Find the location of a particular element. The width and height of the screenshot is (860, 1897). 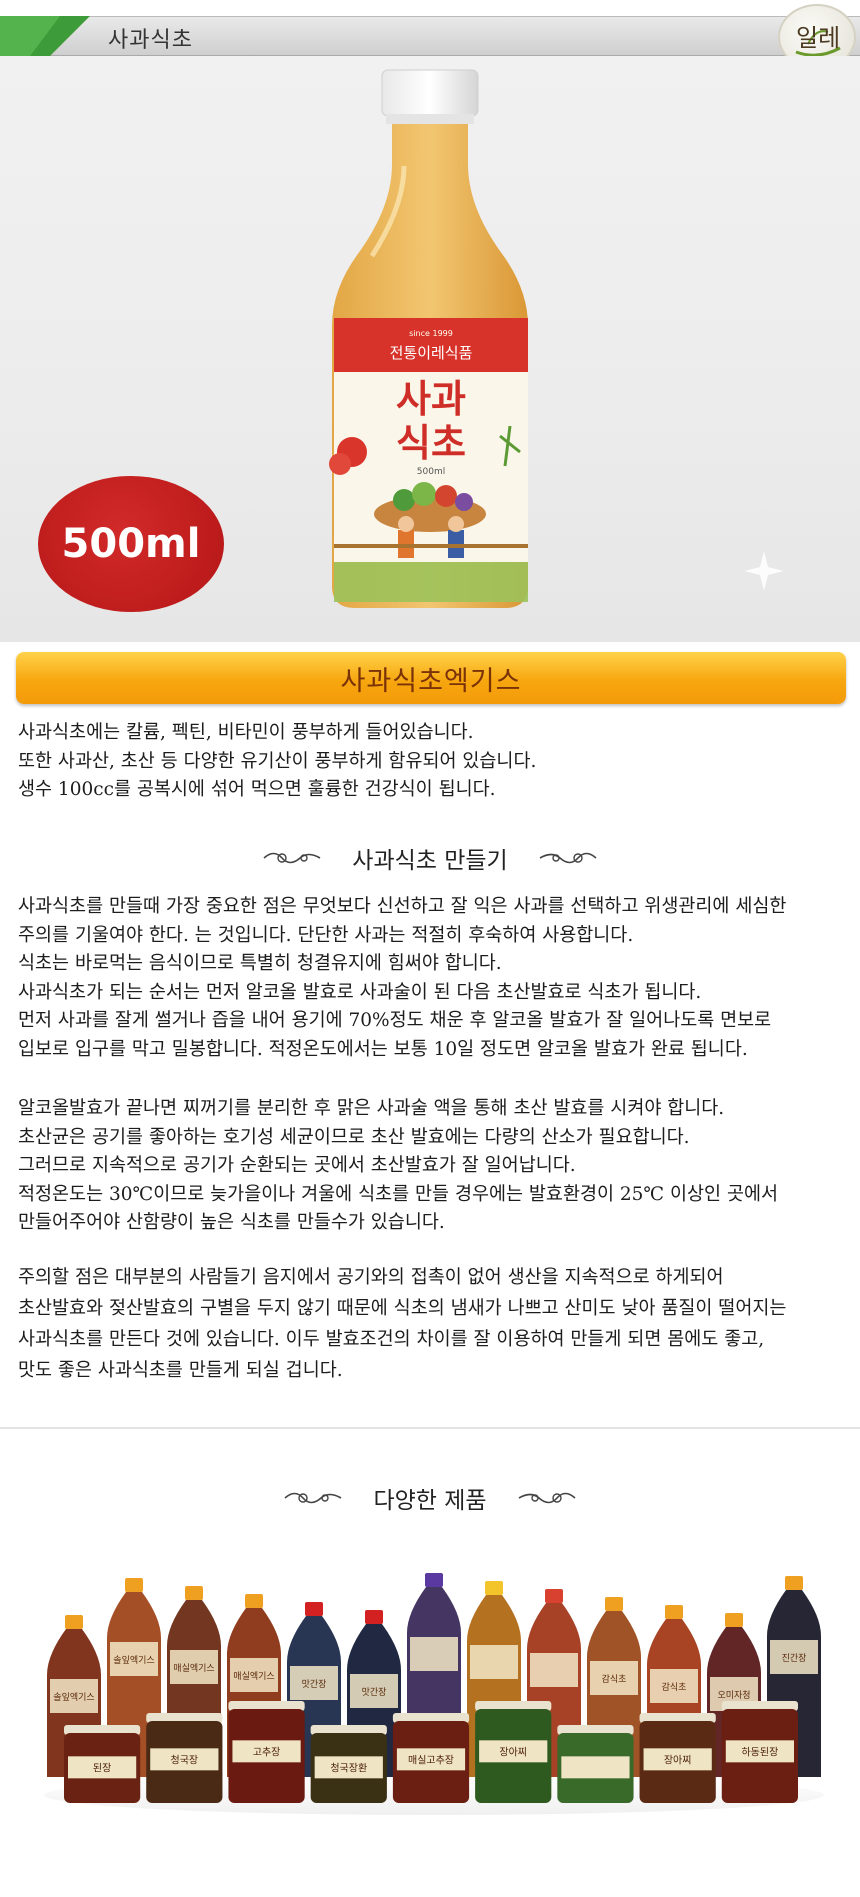

volume-badge-text: 500ml is located at coordinates (131, 544).